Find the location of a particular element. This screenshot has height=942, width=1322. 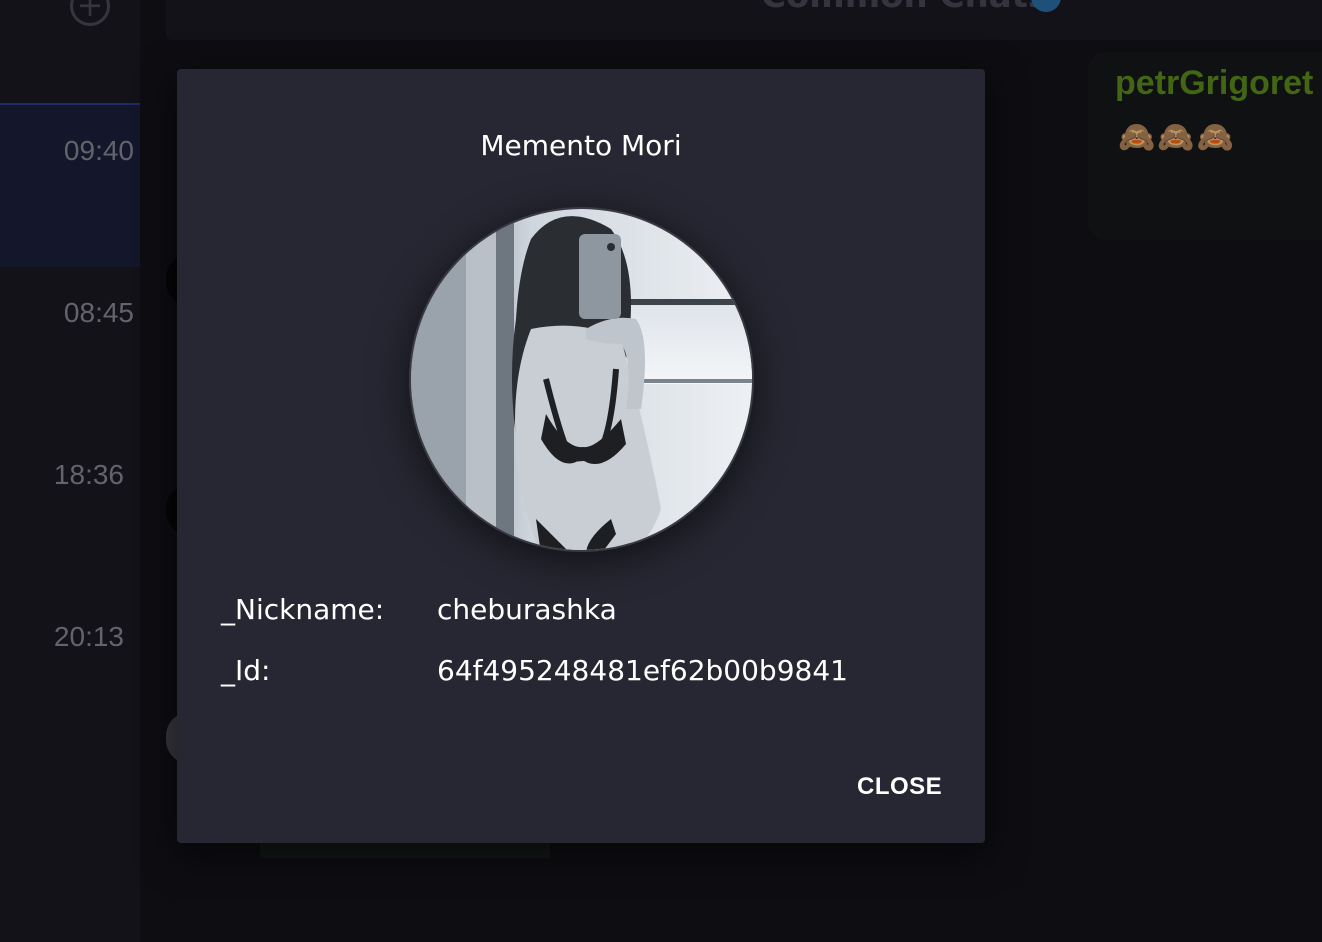

user-avatar is located at coordinates (581, 379).